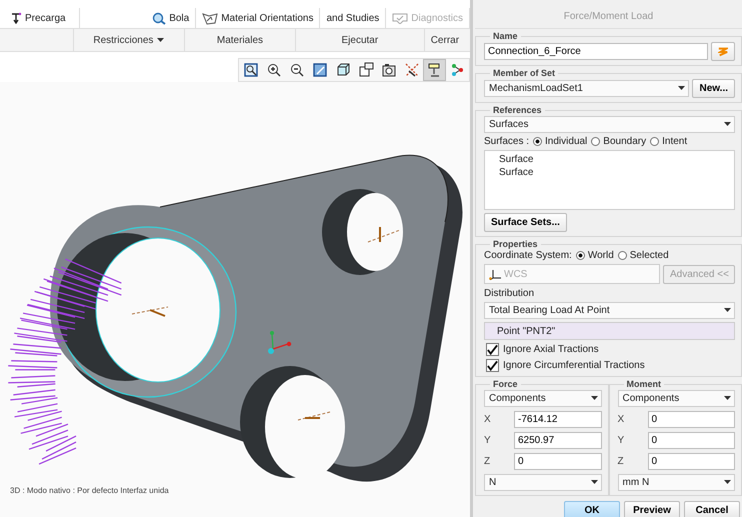 The width and height of the screenshot is (742, 517). I want to click on field-label: Distribution, so click(510, 293).